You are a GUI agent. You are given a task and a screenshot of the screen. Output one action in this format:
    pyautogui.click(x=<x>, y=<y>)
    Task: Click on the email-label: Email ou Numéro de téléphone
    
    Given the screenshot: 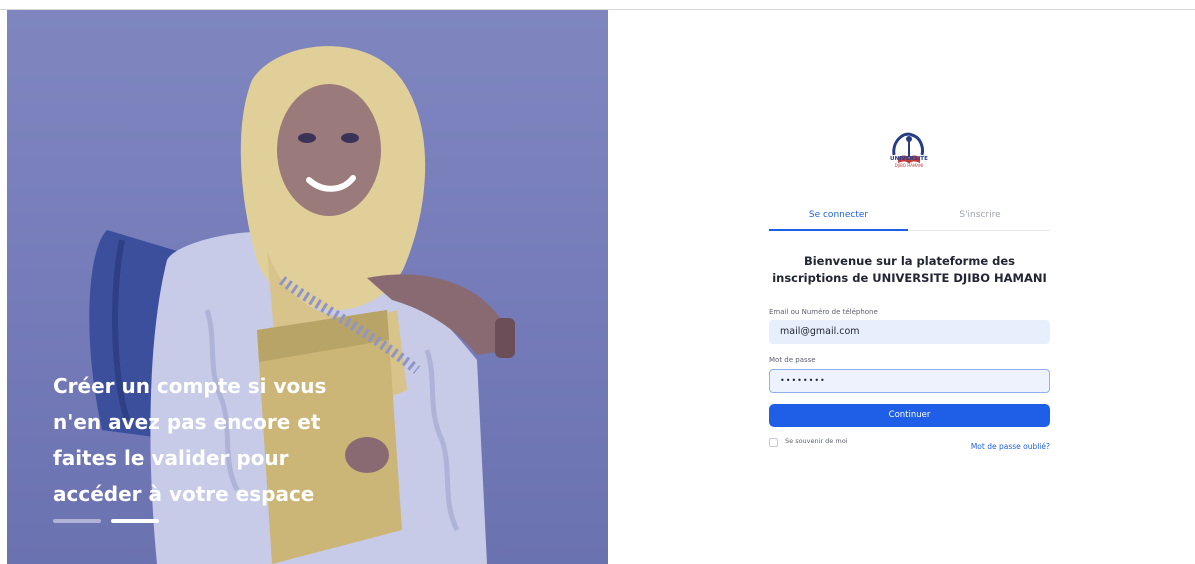 What is the action you would take?
    pyautogui.click(x=823, y=312)
    